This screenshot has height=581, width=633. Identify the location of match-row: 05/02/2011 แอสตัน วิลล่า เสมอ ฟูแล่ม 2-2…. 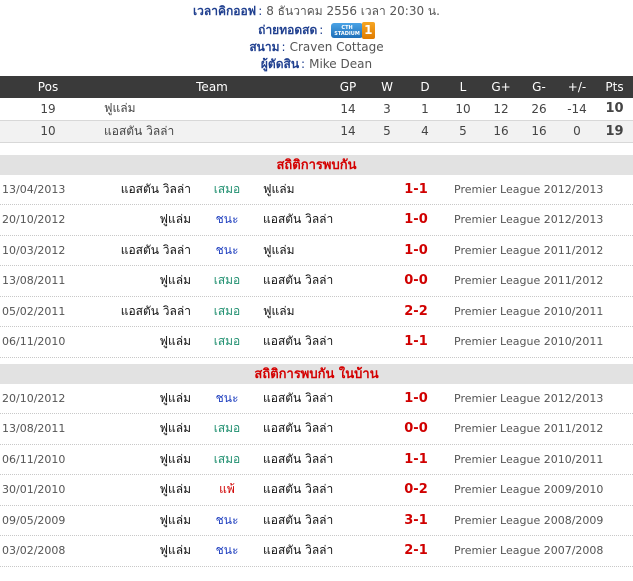
(316, 311).